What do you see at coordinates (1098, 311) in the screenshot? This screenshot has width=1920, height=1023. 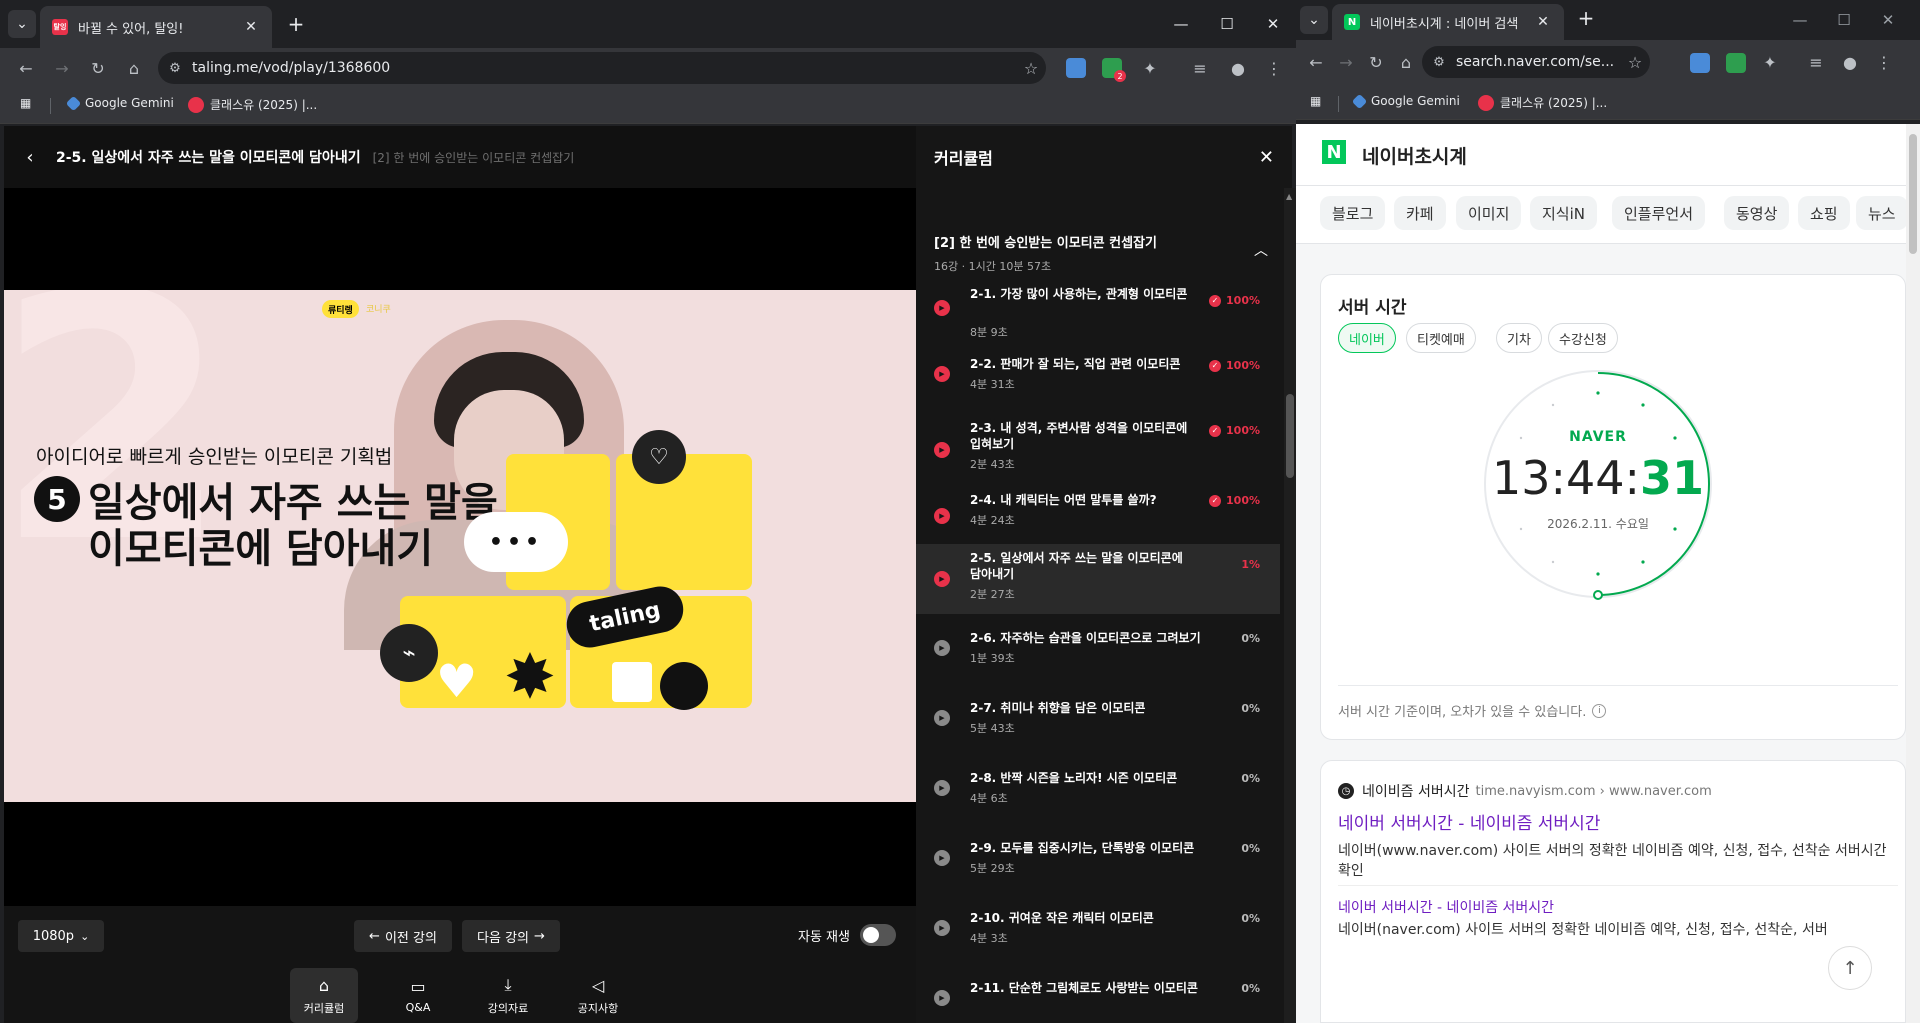 I see `curriculum-item: ▶ 2-1. 가장 많이 사용하는, 관계형 이모티콘 8분 9초 ✓ 100%` at bounding box center [1098, 311].